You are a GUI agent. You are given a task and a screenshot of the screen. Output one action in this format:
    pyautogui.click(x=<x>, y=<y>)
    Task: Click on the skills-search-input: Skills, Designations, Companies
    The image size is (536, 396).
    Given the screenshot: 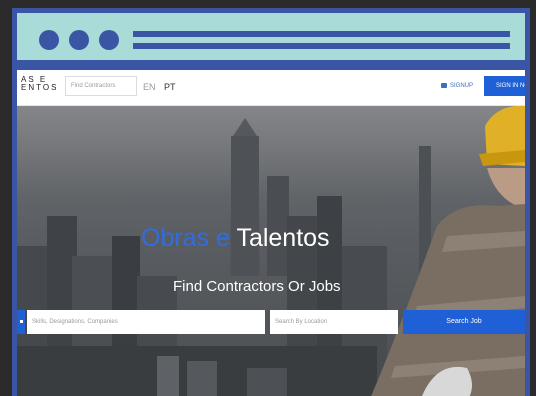 What is the action you would take?
    pyautogui.click(x=146, y=322)
    